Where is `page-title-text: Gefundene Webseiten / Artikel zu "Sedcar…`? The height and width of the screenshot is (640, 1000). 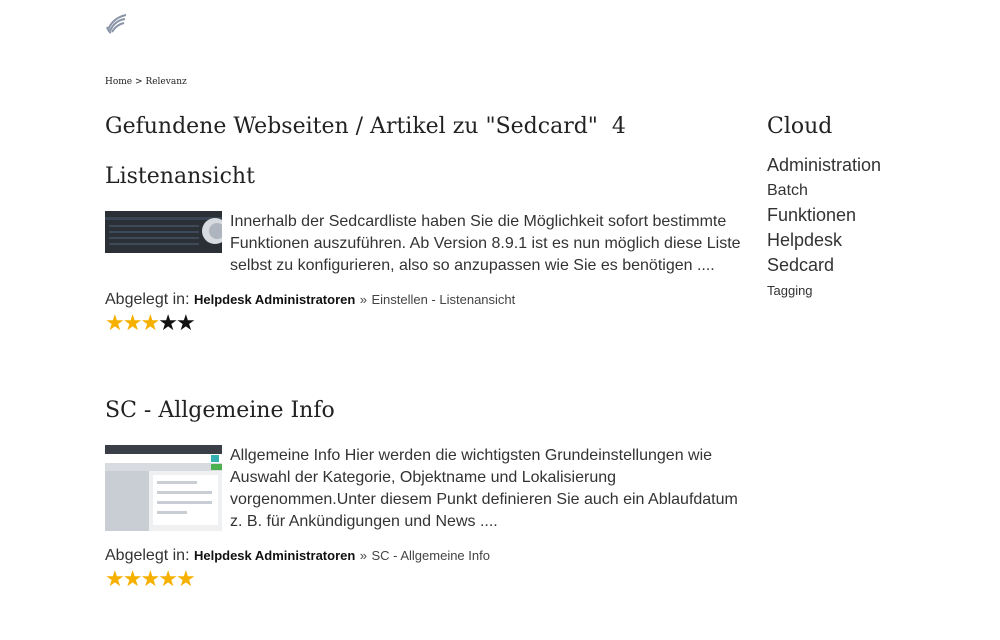 page-title-text: Gefundene Webseiten / Artikel zu "Sedcar… is located at coordinates (351, 126).